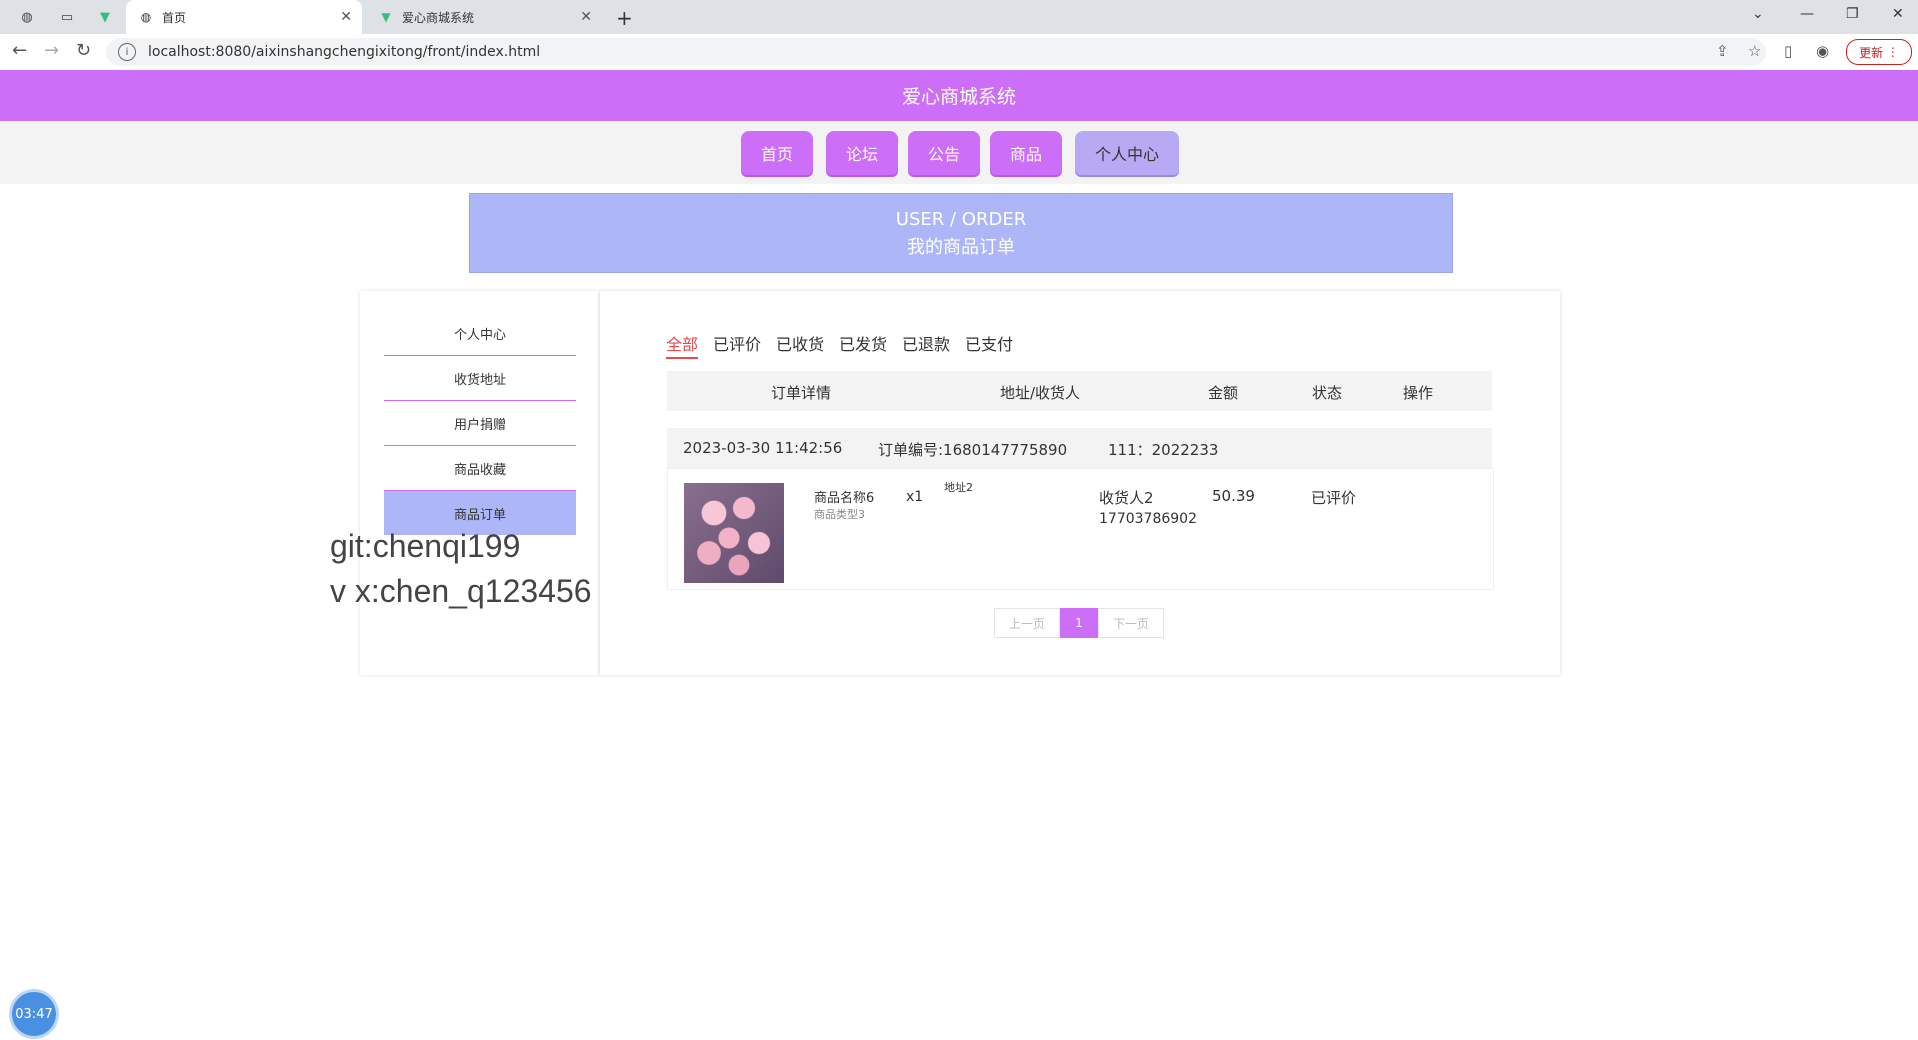 The height and width of the screenshot is (1040, 1918). I want to click on page-1-button: 1, so click(1079, 623).